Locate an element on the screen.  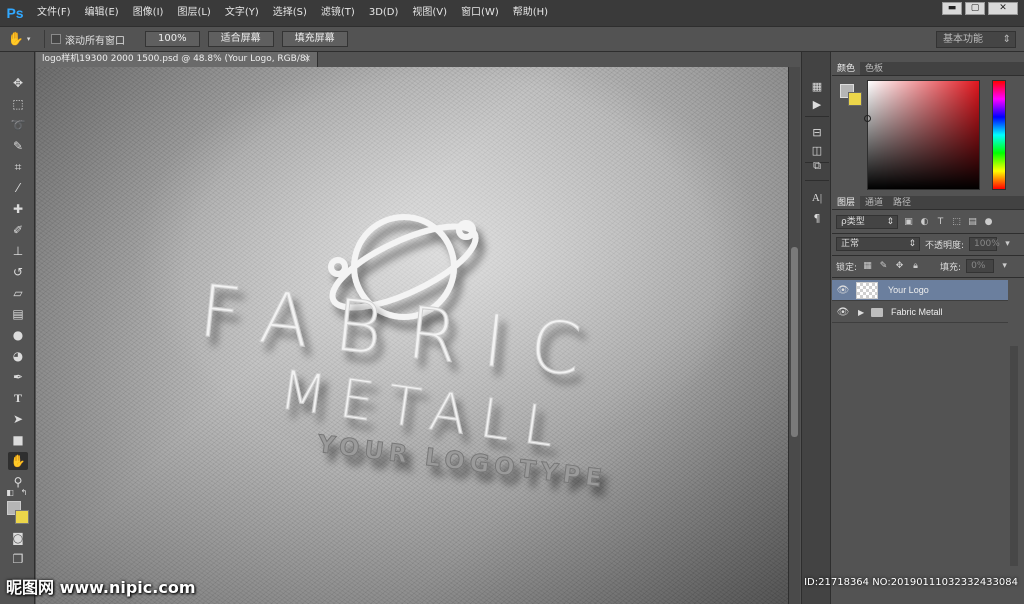
history-brush-tool-icon: ↺ is located at coordinates (18, 272).